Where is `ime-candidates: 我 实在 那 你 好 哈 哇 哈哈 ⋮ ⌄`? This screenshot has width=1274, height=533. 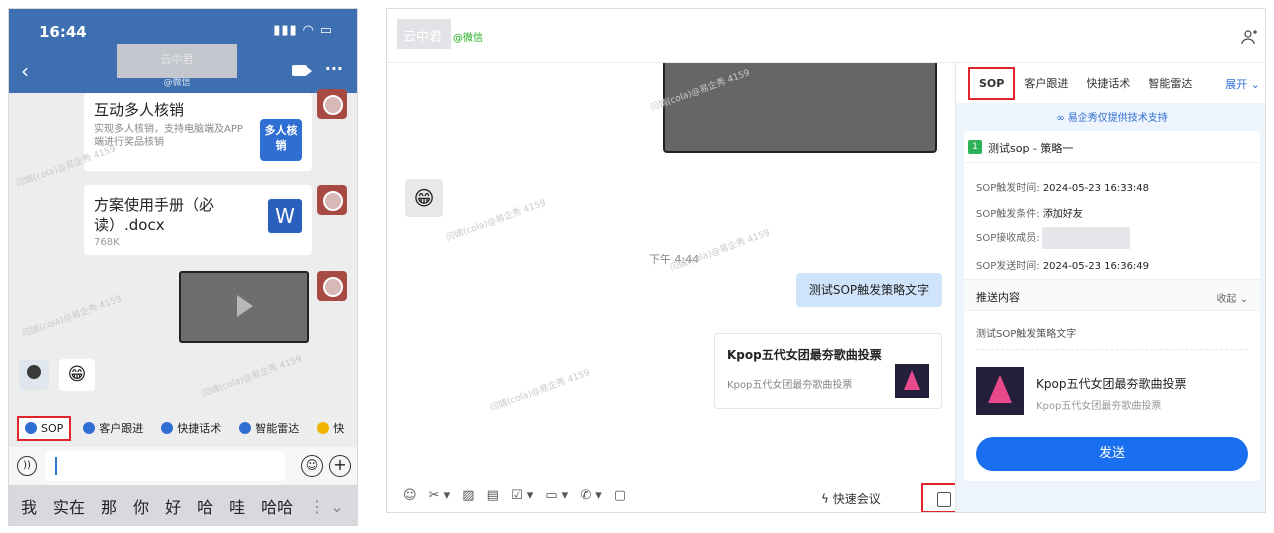 ime-candidates: 我 实在 那 你 好 哈 哇 哈哈 ⋮ ⌄ is located at coordinates (183, 505).